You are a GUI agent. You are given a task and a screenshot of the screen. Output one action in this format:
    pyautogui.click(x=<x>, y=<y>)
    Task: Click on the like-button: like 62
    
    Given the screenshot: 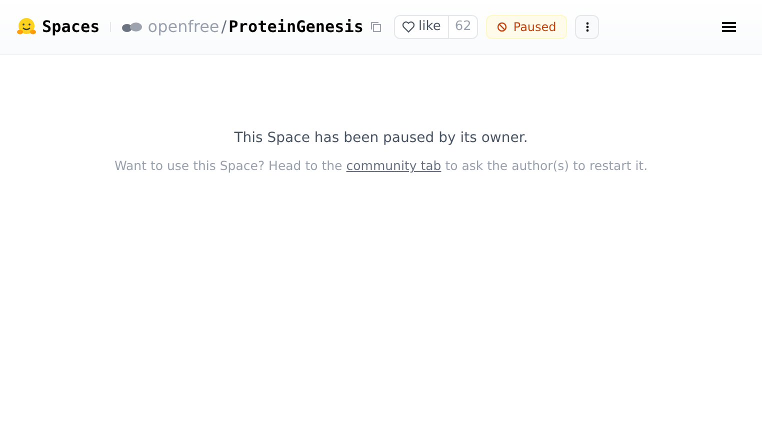 What is the action you would take?
    pyautogui.click(x=436, y=27)
    